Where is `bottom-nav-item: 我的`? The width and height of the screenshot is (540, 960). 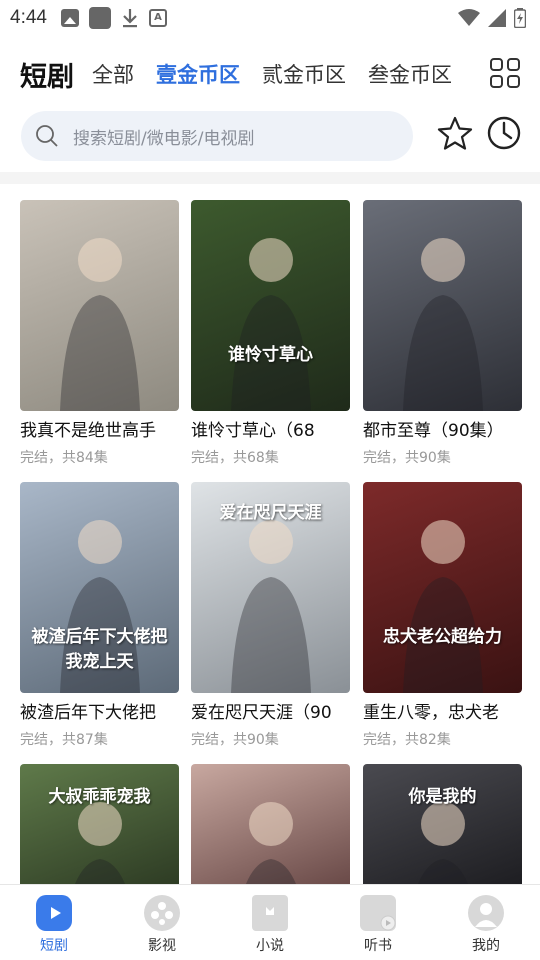 bottom-nav-item: 我的 is located at coordinates (486, 922).